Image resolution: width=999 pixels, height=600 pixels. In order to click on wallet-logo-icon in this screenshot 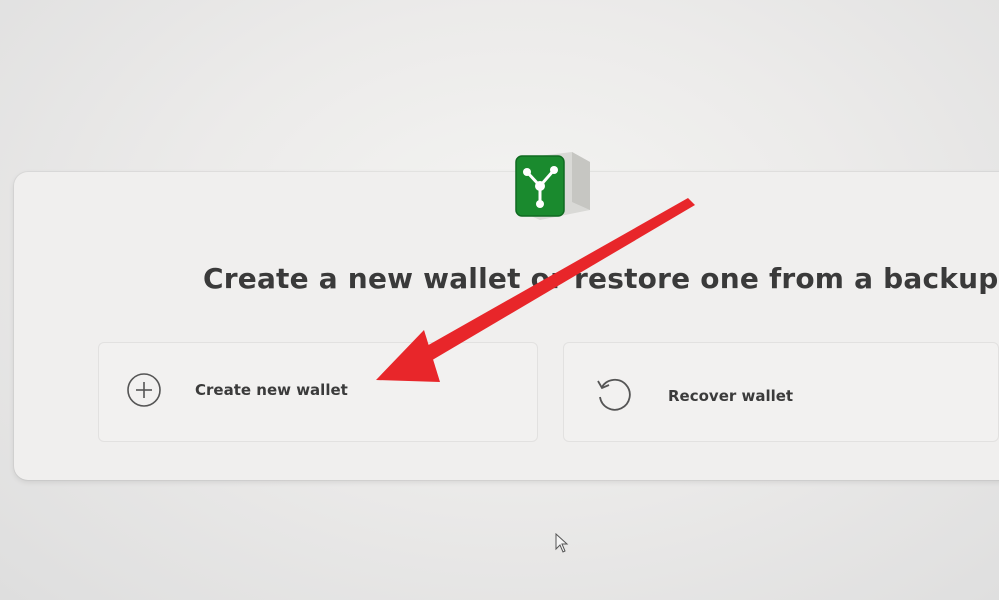, I will do `click(552, 186)`.